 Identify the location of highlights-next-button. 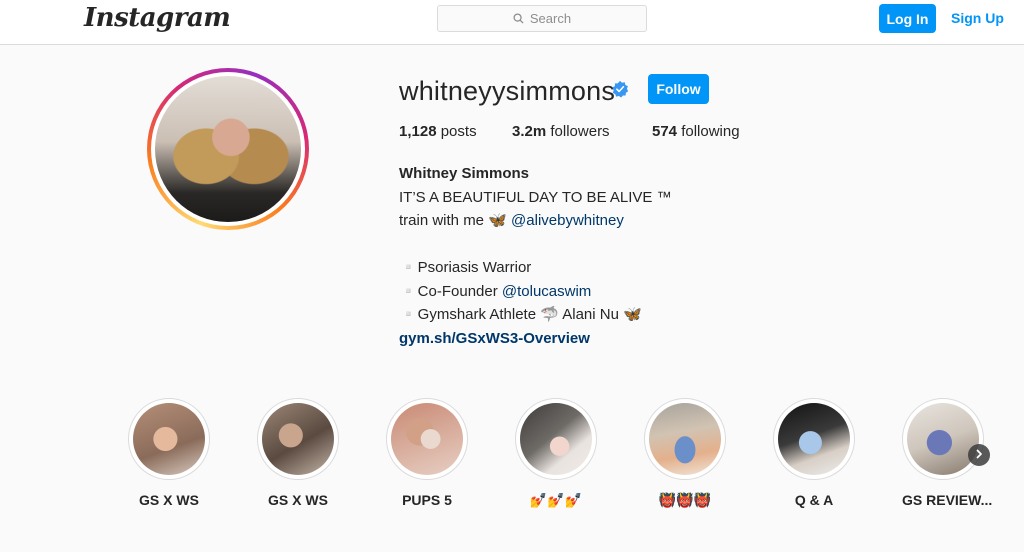
(979, 455).